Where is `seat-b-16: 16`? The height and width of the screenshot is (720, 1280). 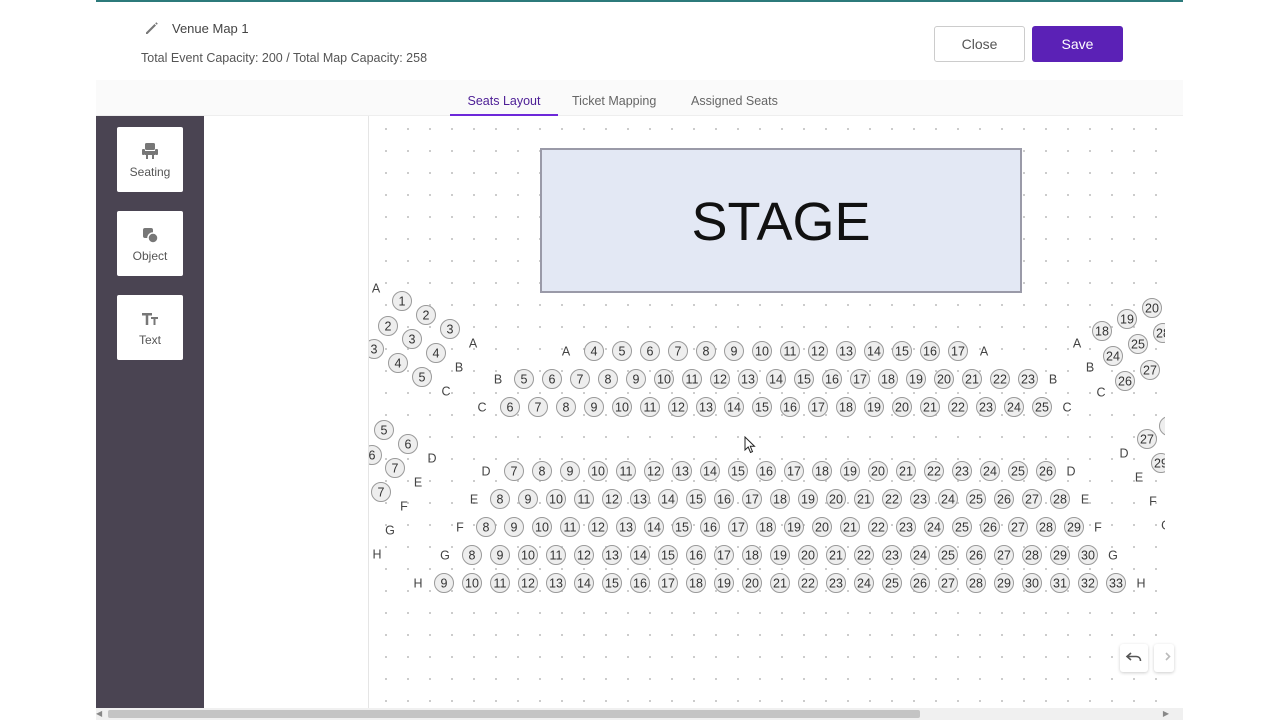
seat-b-16: 16 is located at coordinates (832, 379).